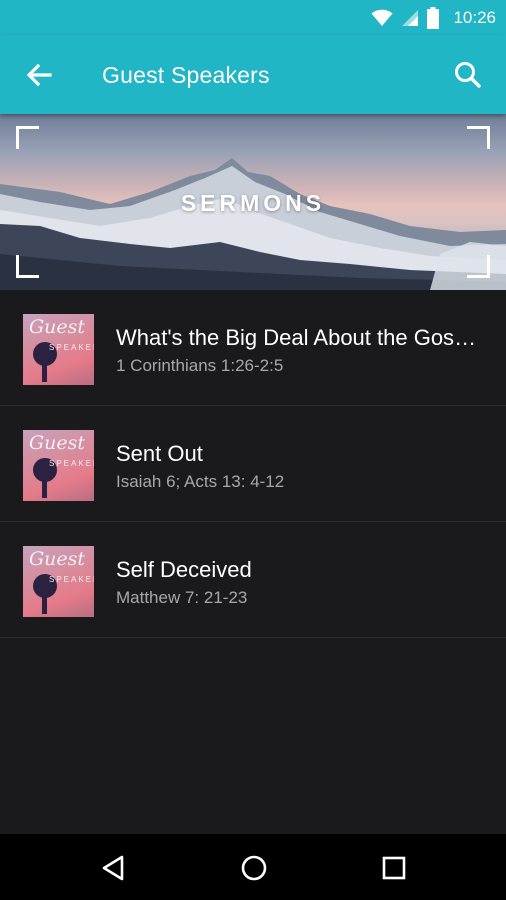 This screenshot has width=506, height=900. I want to click on frame-corner-top-right, so click(478, 137).